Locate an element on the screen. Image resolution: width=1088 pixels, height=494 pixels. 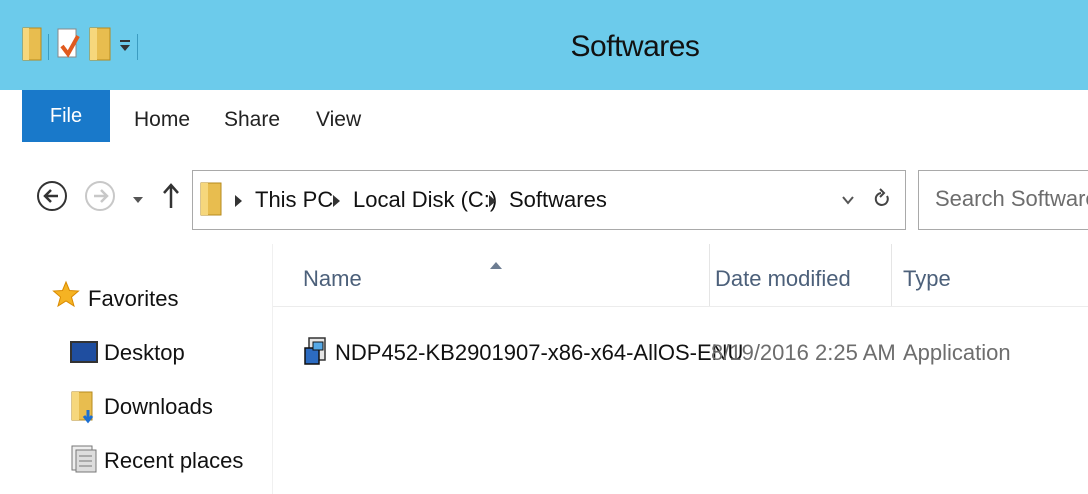
column-header-type: Type is located at coordinates (989, 275).